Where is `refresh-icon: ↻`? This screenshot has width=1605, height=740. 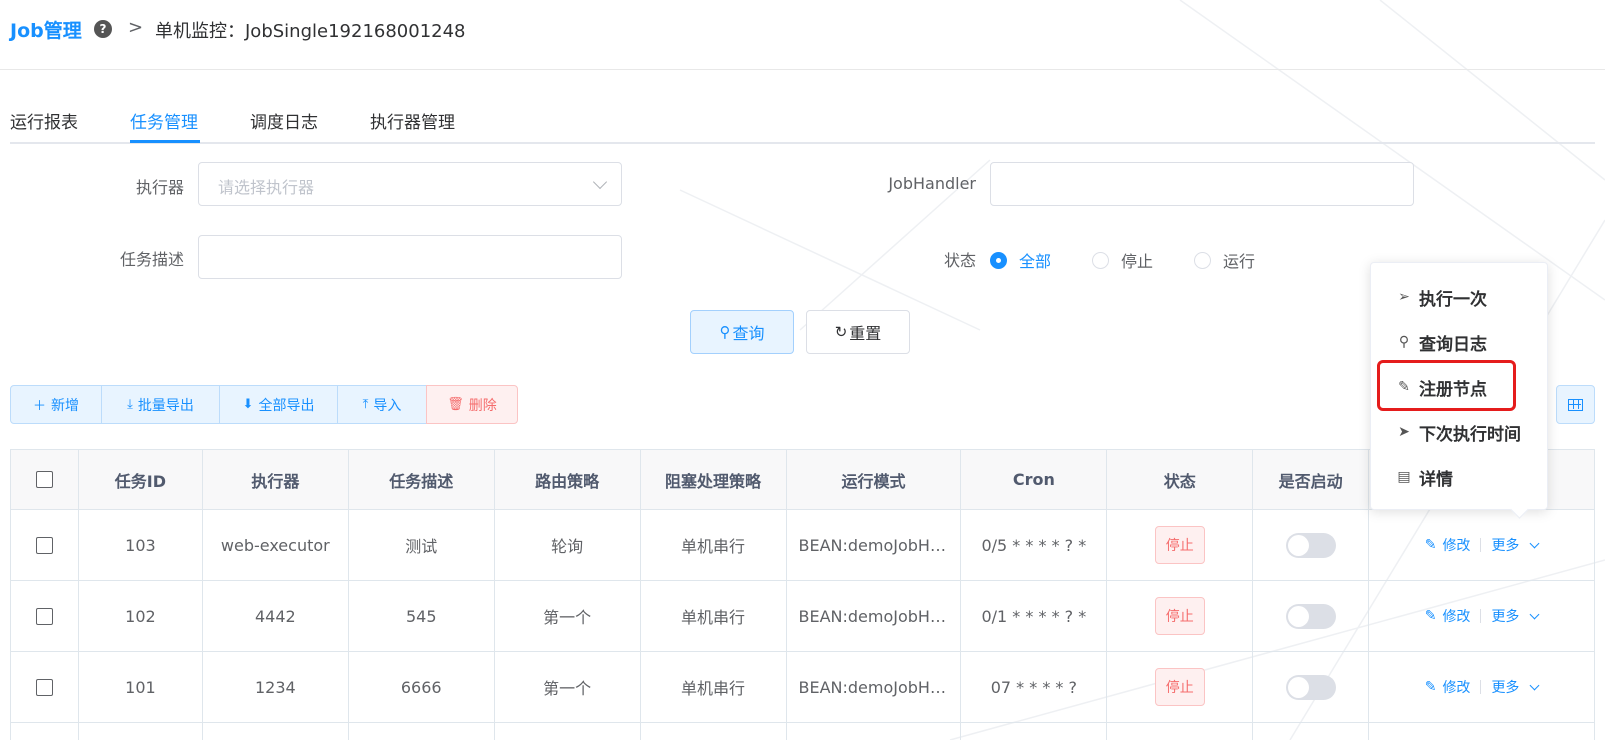
refresh-icon: ↻ is located at coordinates (841, 332).